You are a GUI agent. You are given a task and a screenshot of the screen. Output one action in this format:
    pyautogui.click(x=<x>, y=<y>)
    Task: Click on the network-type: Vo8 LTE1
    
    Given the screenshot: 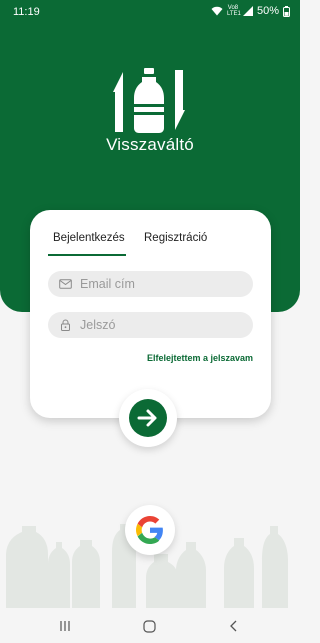 What is the action you would take?
    pyautogui.click(x=233, y=11)
    